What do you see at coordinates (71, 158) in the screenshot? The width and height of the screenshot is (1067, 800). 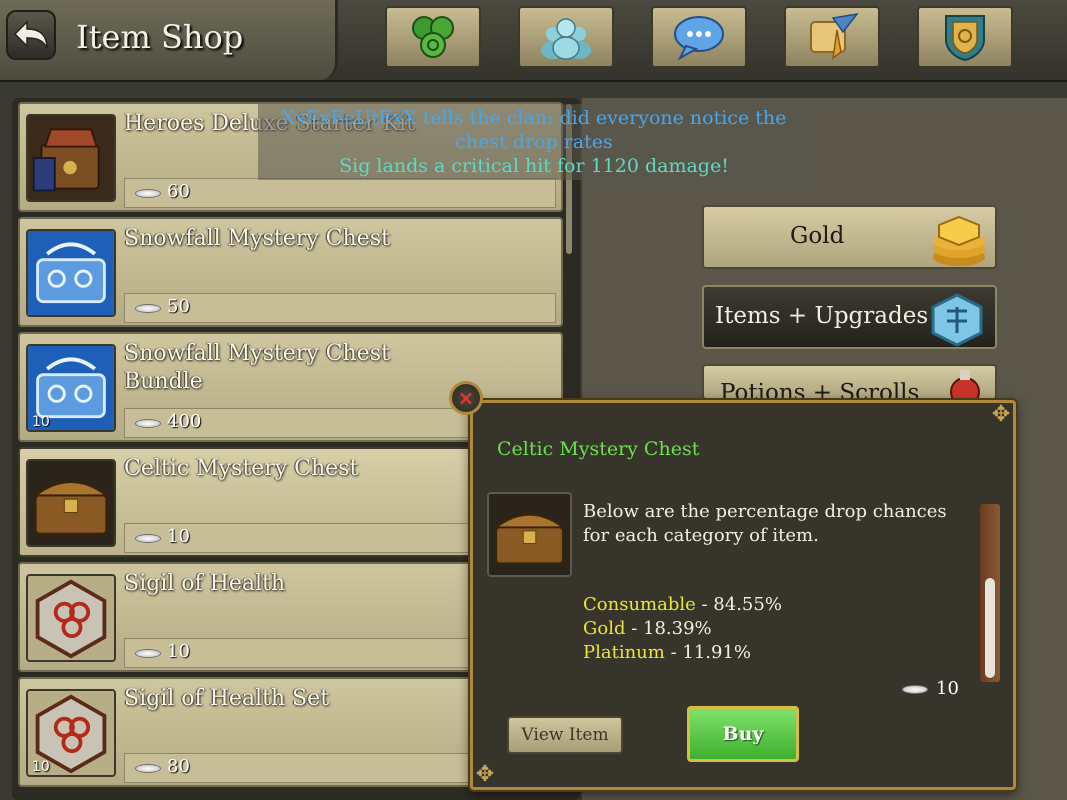 I see `starter-kit-icon` at bounding box center [71, 158].